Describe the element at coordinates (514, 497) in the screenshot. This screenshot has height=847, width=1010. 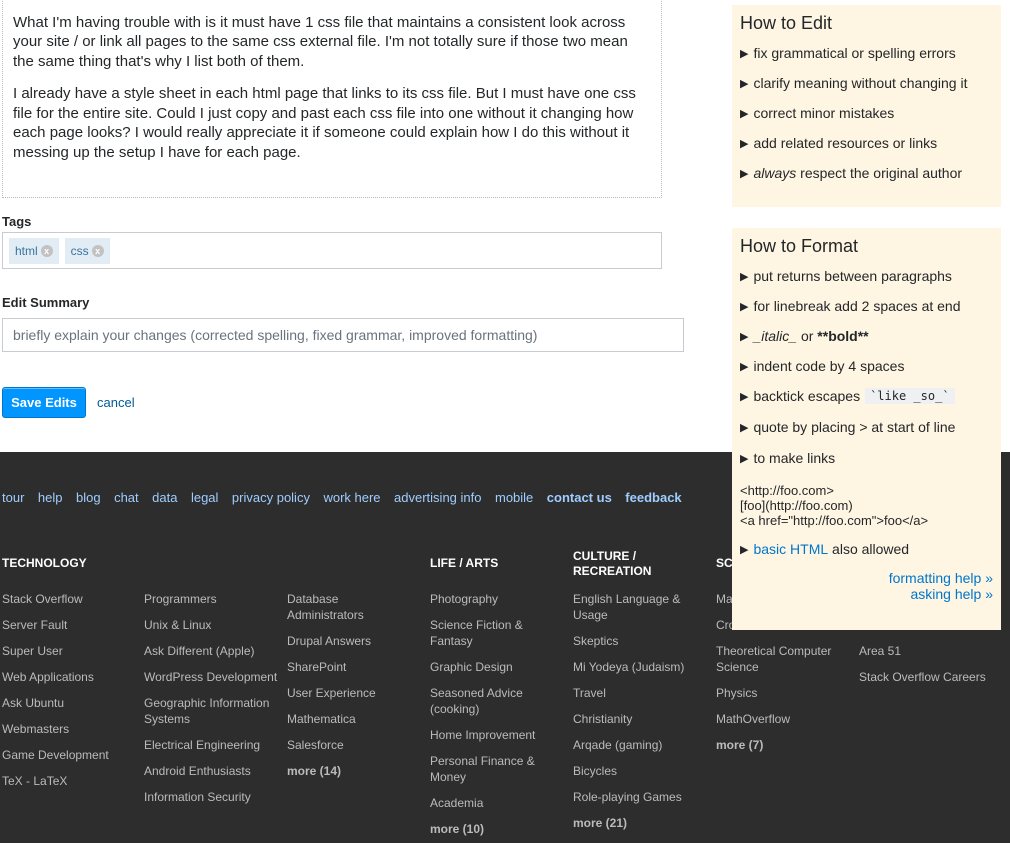
I see `footer-link-mobile: mobile` at that location.